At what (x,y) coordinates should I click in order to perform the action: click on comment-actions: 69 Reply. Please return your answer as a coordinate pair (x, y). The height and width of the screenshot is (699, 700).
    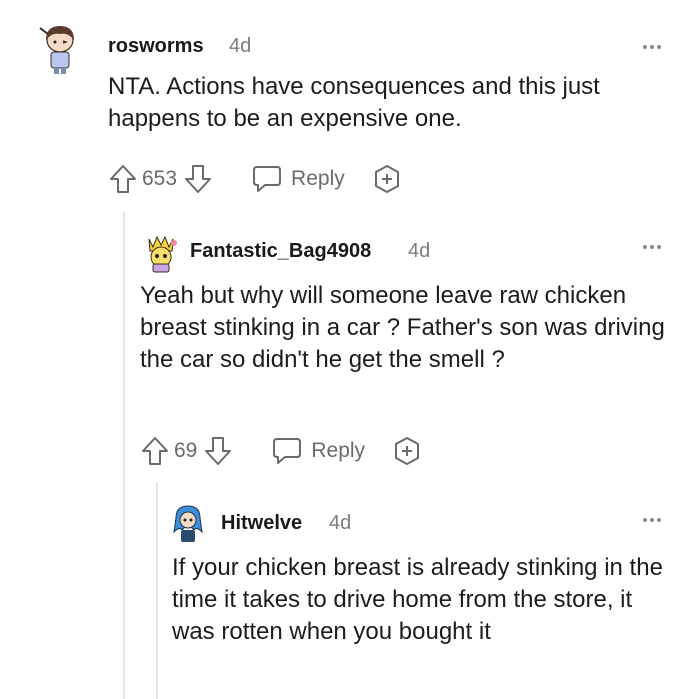
    Looking at the image, I should click on (281, 451).